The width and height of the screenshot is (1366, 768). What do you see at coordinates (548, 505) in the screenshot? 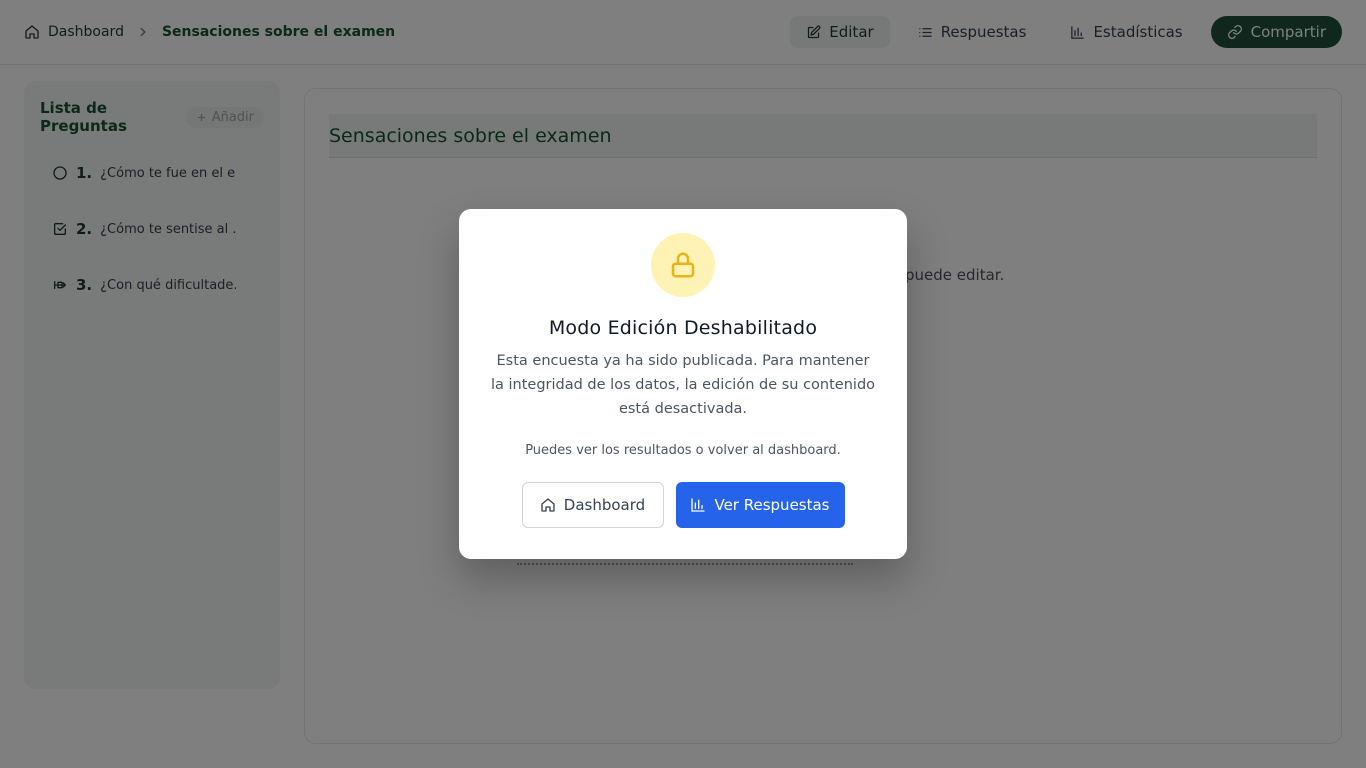
I see `home-icon` at bounding box center [548, 505].